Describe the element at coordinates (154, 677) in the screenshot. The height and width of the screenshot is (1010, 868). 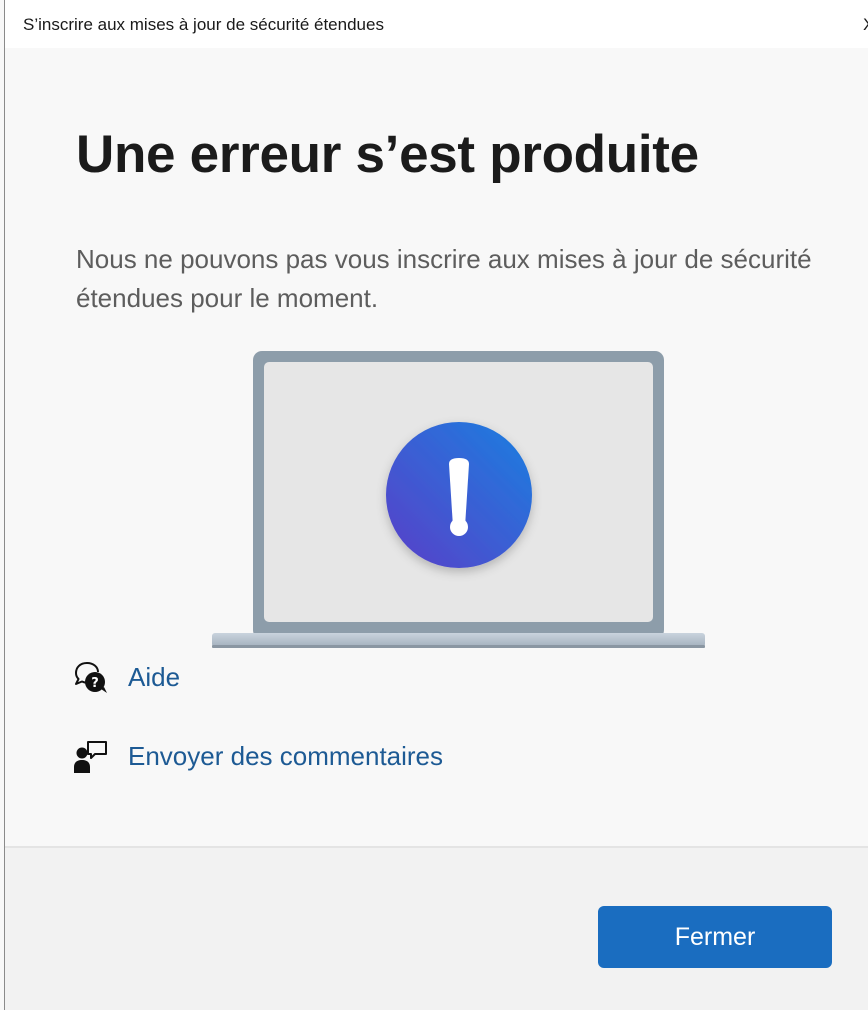
I see `help-link-label: Aide` at that location.